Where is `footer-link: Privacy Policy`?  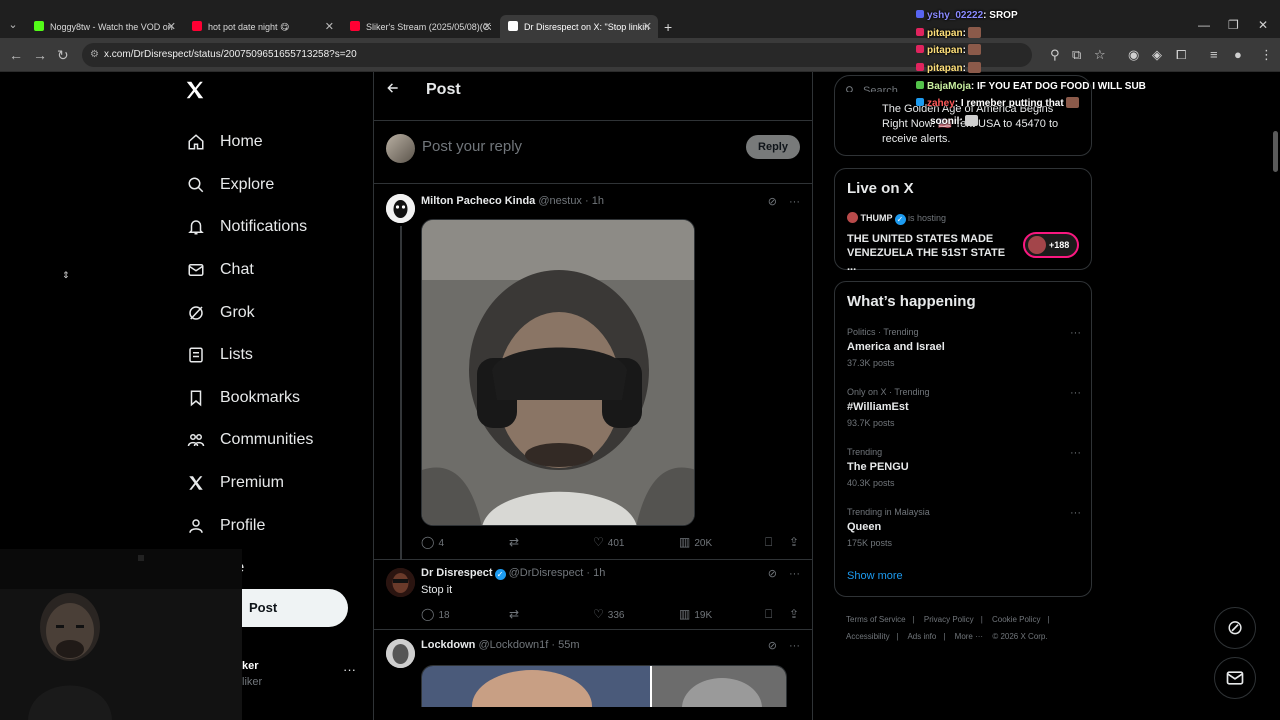
footer-link: Privacy Policy is located at coordinates (949, 619).